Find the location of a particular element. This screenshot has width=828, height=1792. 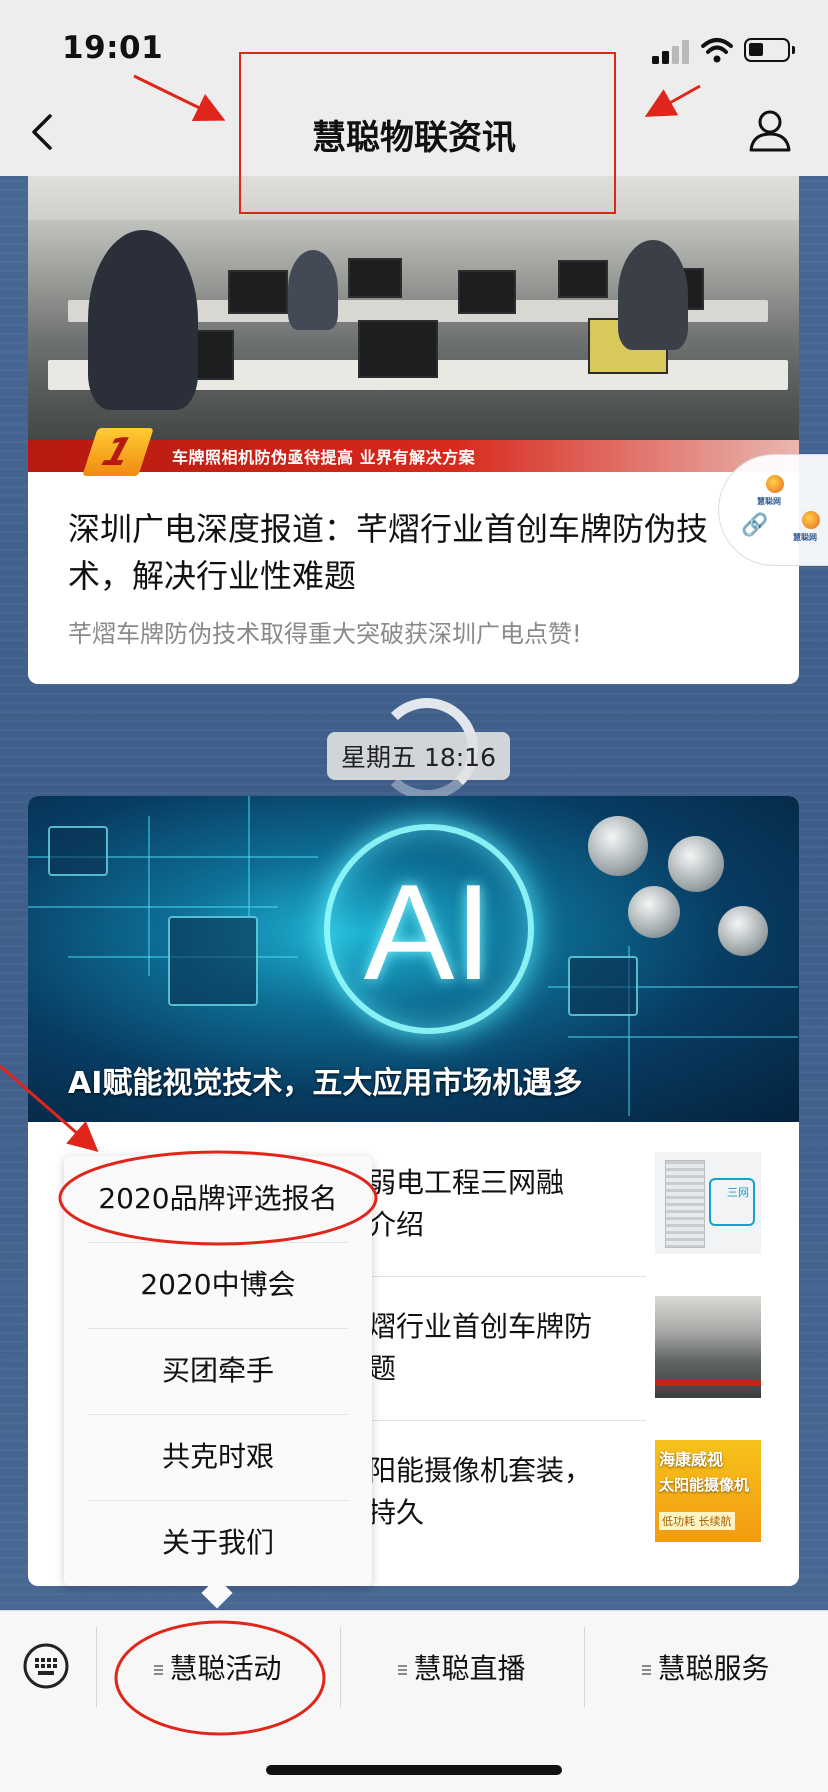

message-timestamp: 星期五 18:16 is located at coordinates (418, 756).